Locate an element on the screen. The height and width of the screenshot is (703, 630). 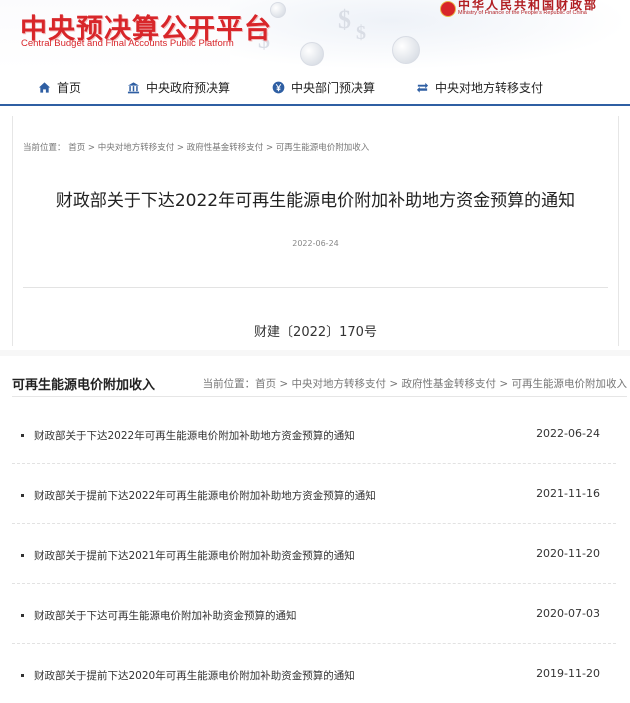
nav-item-label: 中央对地方转移支付 is located at coordinates (489, 88).